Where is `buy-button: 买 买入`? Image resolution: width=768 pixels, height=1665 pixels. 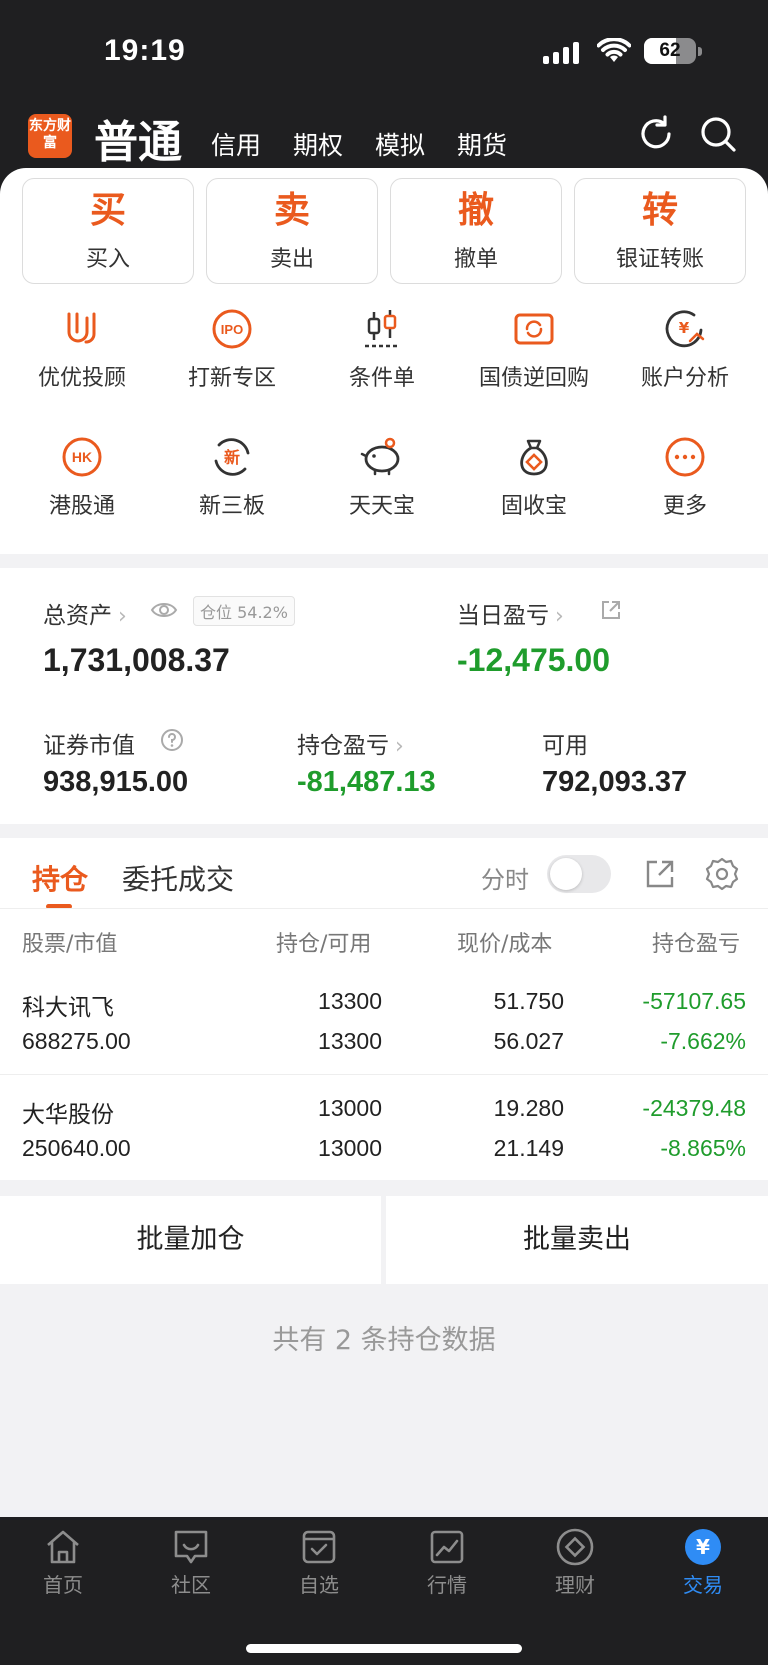
buy-button: 买 买入 is located at coordinates (108, 231).